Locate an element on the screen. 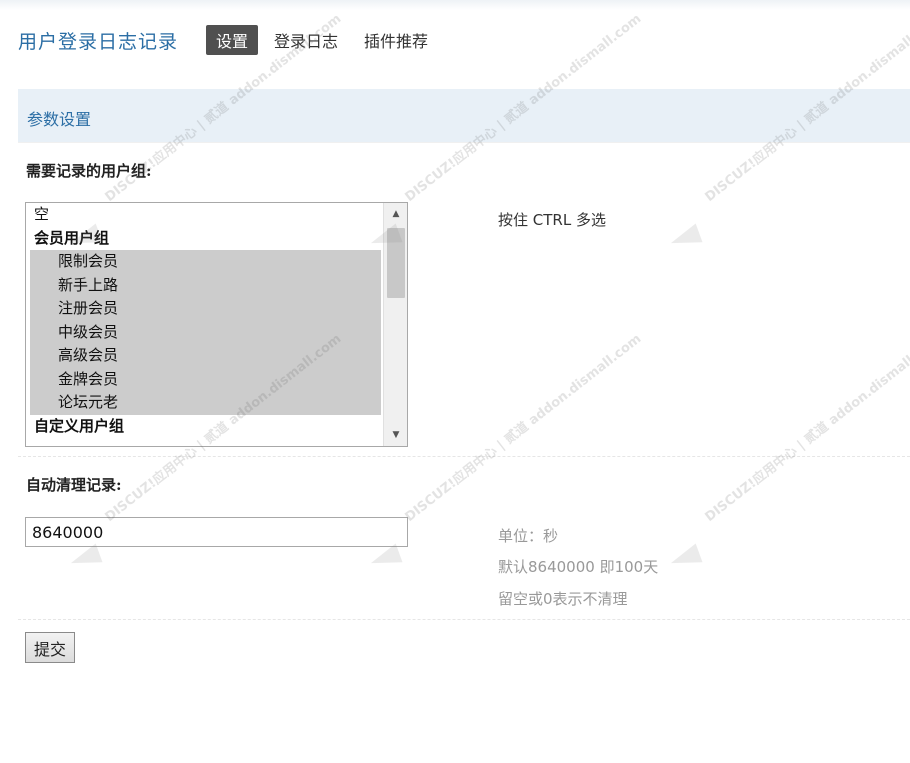  user-groups-label: 需要记录的用户组: is located at coordinates (89, 171).